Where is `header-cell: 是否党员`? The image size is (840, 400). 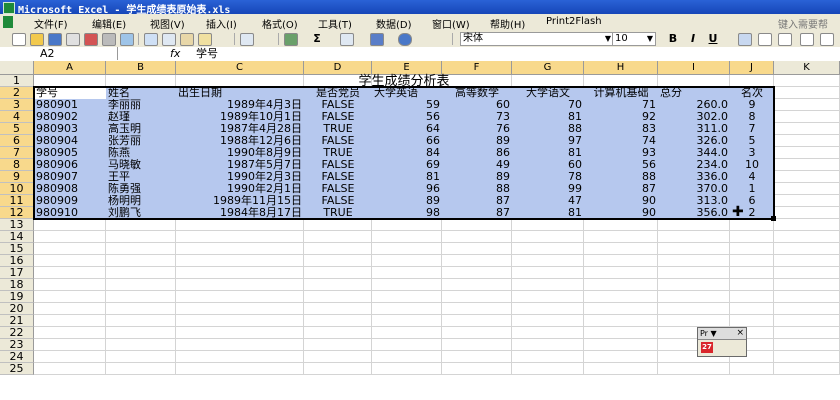
header-cell: 是否党员 is located at coordinates (338, 93).